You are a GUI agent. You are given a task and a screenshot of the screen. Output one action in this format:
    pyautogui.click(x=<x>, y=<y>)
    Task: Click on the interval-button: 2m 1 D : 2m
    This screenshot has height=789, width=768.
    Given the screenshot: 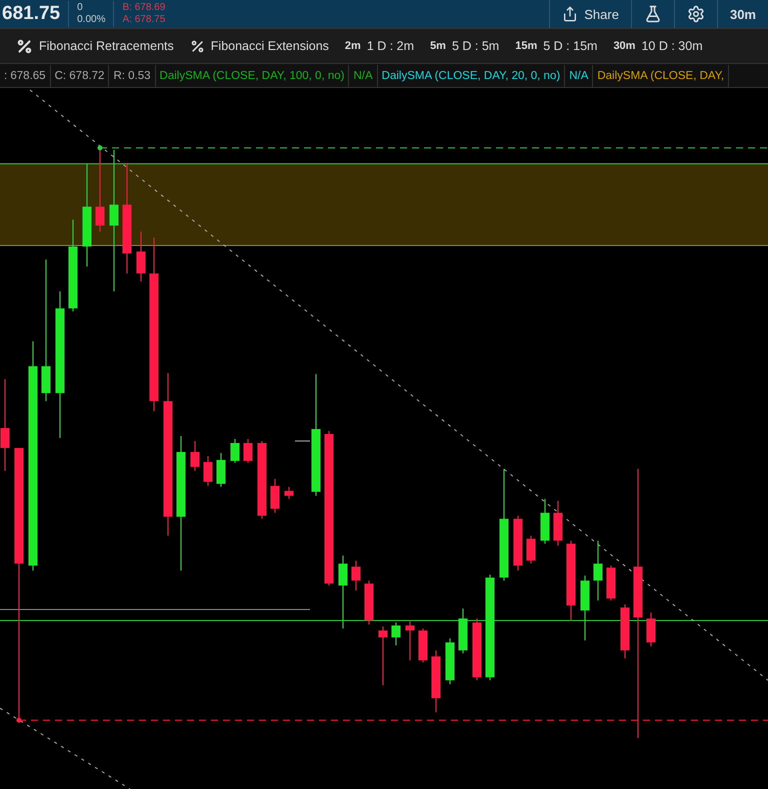 What is the action you would take?
    pyautogui.click(x=379, y=46)
    